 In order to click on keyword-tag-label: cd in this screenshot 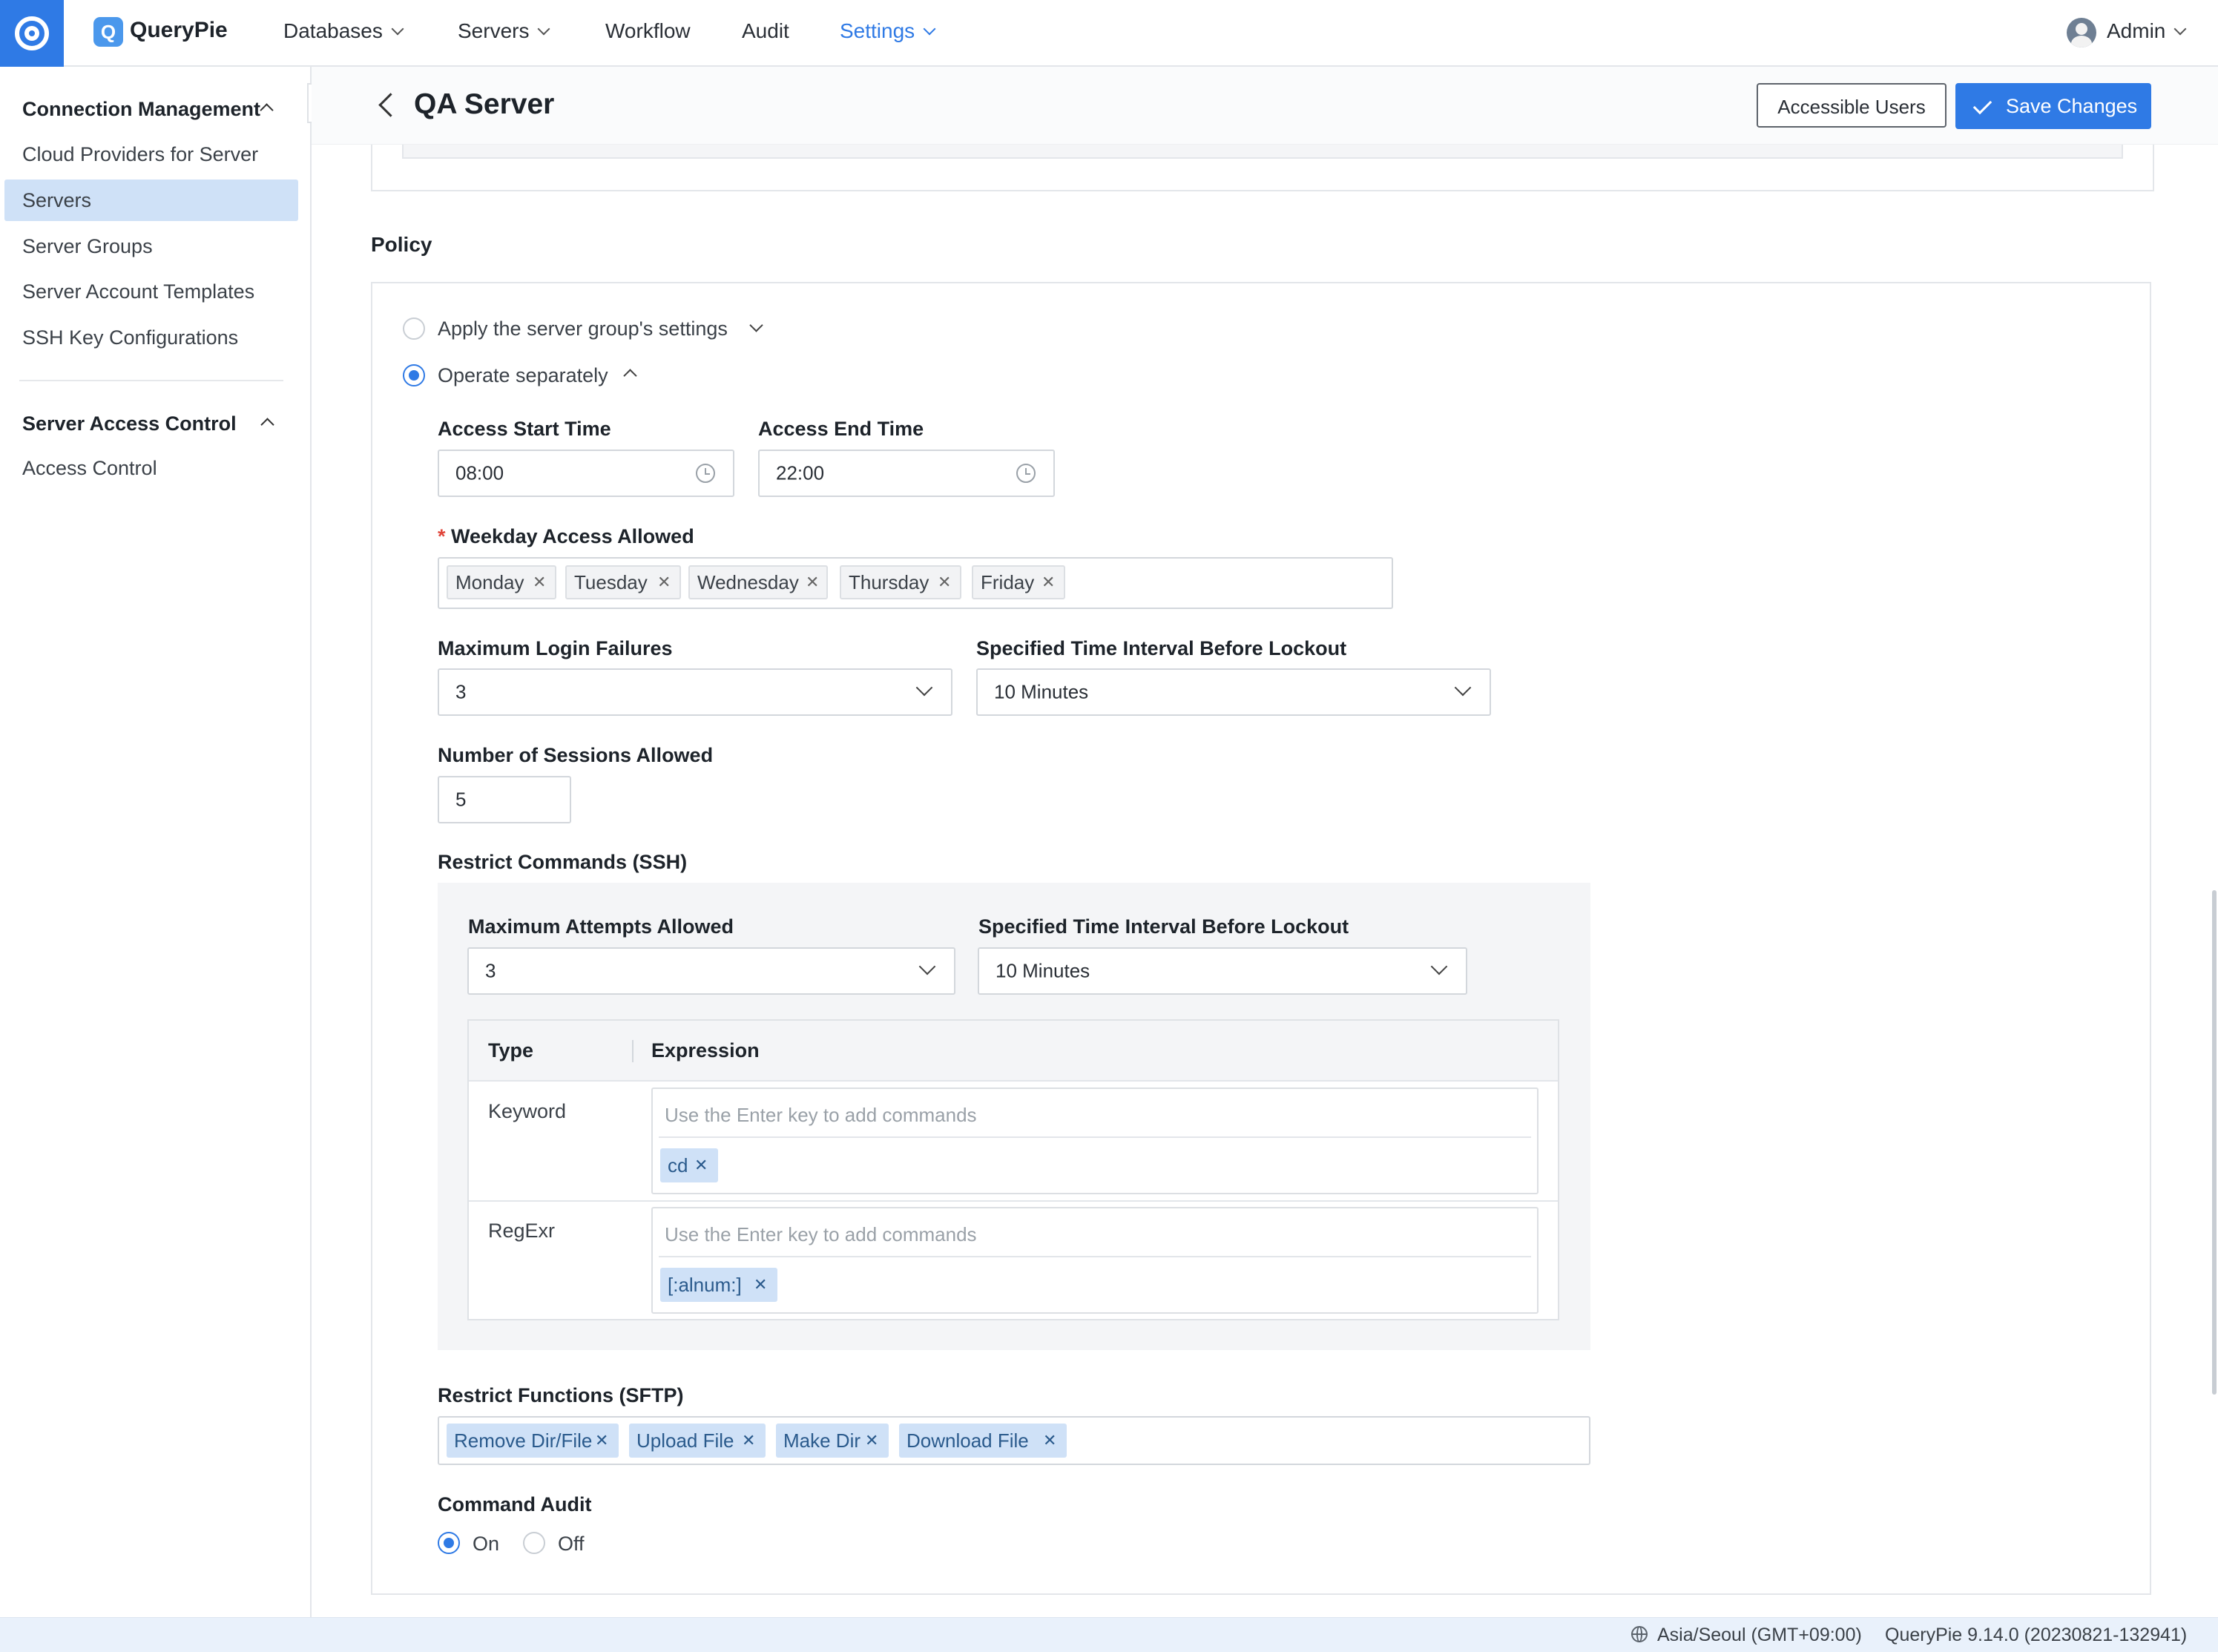, I will do `click(678, 1165)`.